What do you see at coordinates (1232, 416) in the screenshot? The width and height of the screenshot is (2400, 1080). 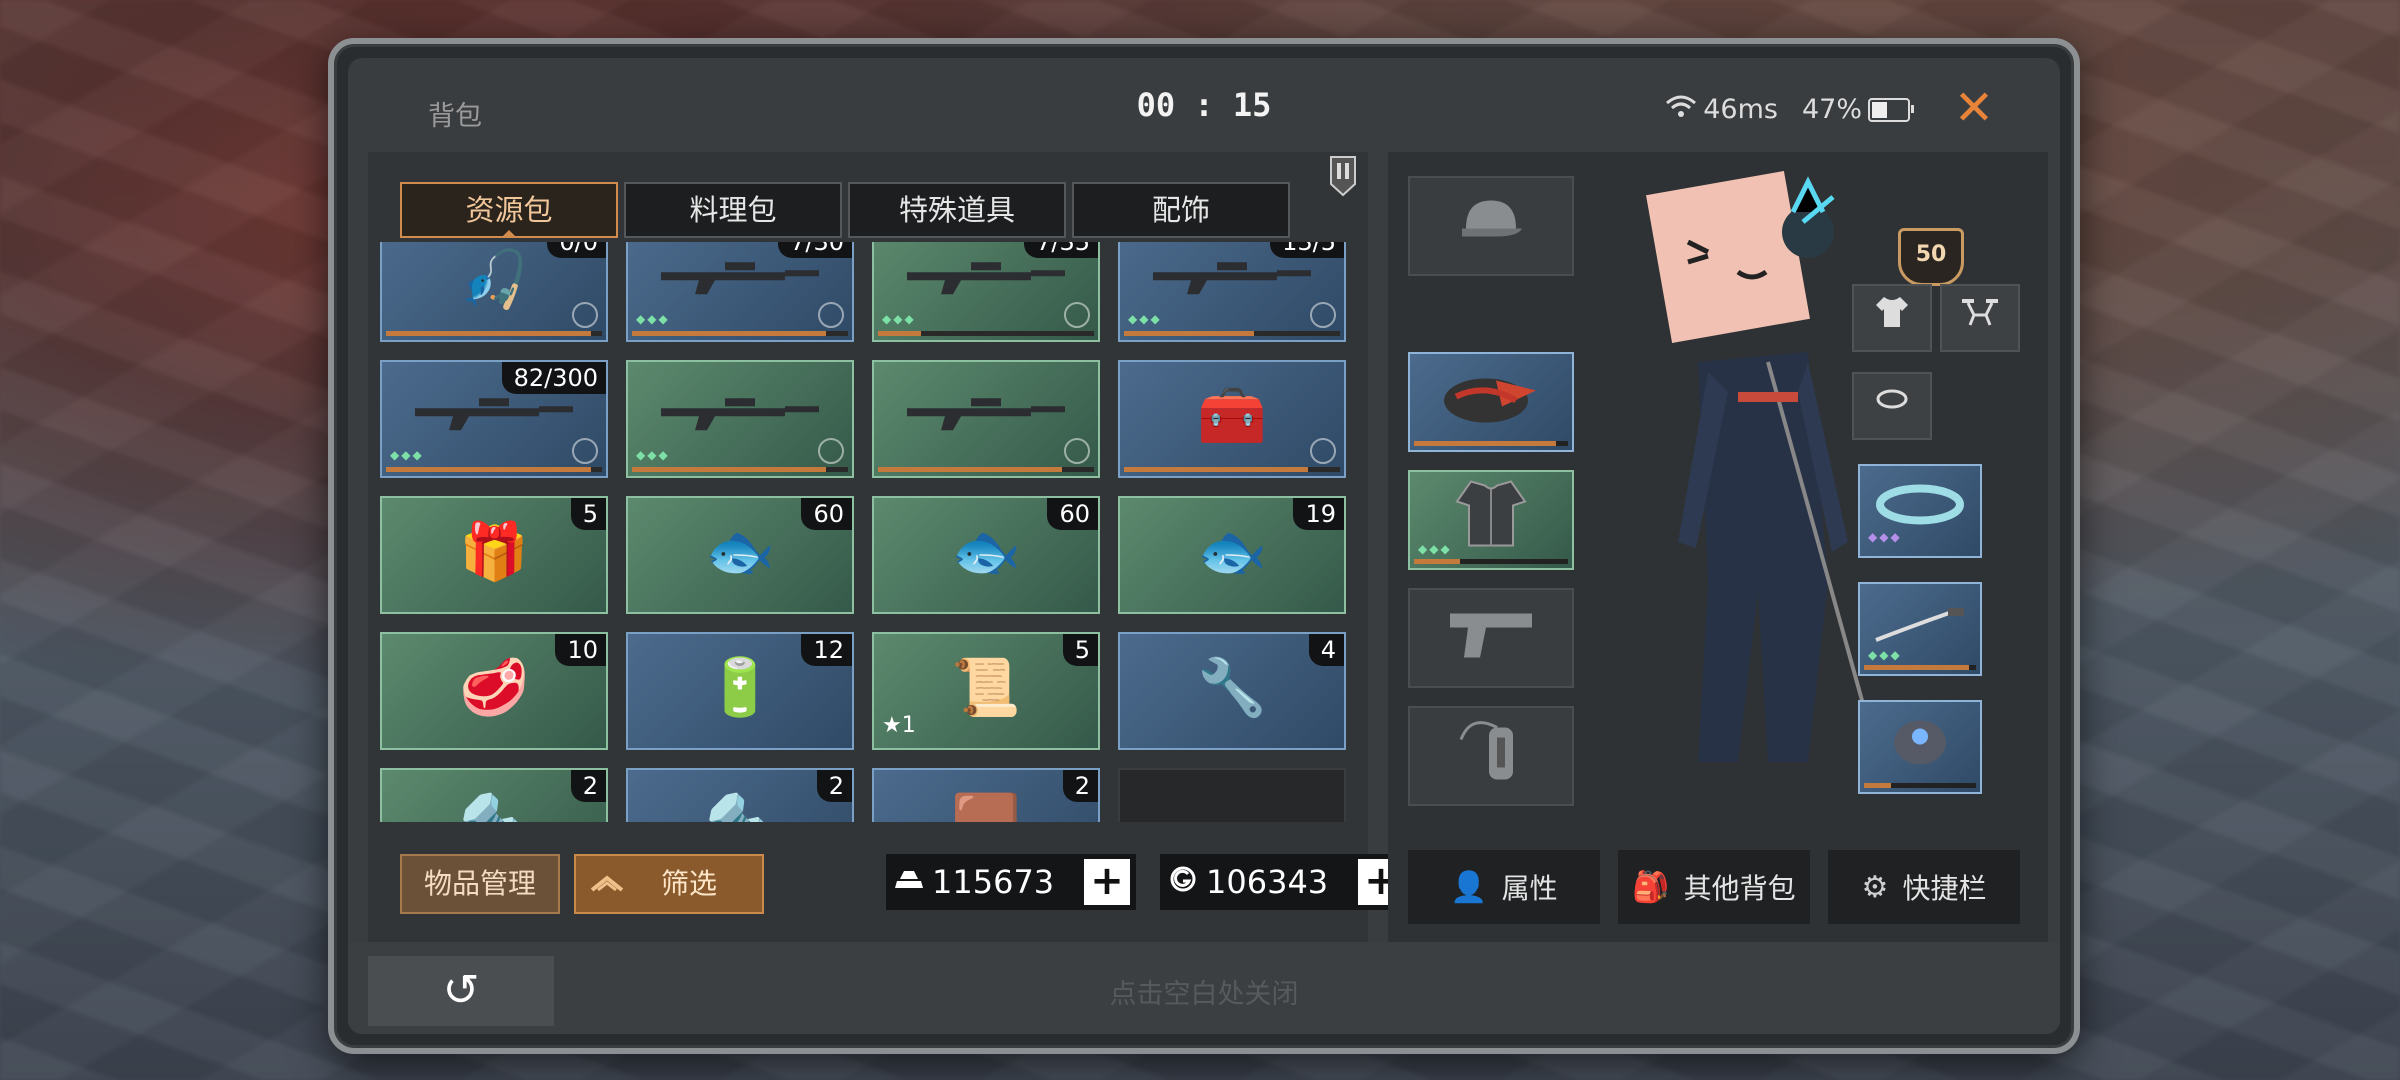 I see `crate-icon: 🧰` at bounding box center [1232, 416].